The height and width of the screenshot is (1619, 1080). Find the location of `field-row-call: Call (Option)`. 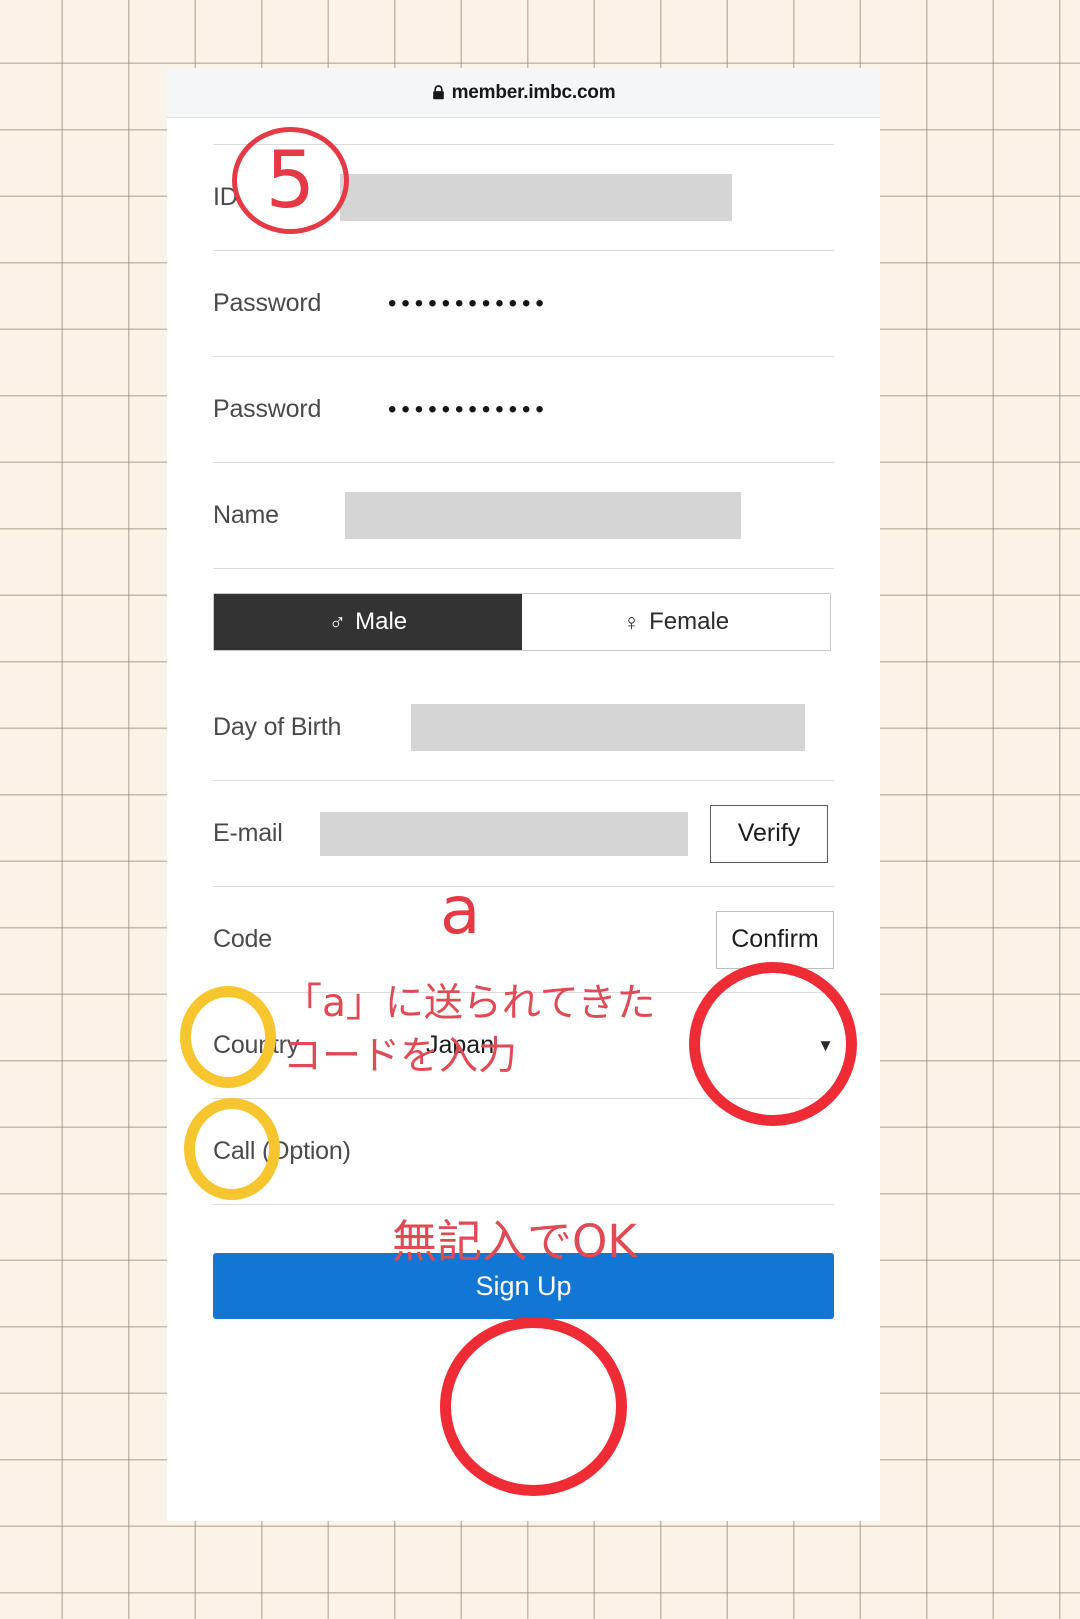

field-row-call: Call (Option) is located at coordinates (523, 1152).